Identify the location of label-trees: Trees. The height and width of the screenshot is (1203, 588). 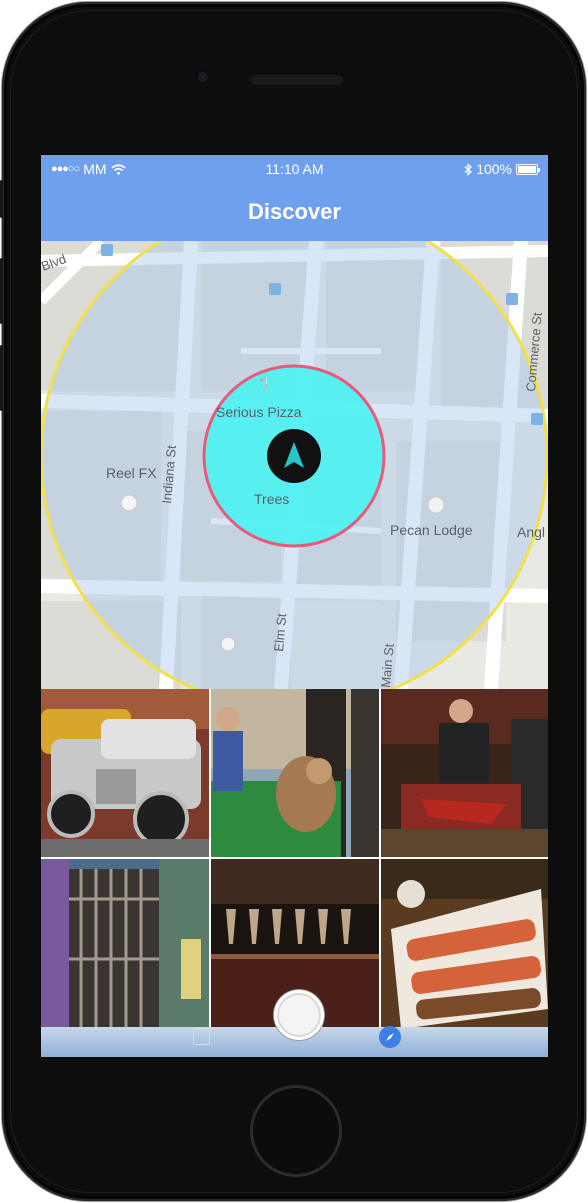
(271, 499).